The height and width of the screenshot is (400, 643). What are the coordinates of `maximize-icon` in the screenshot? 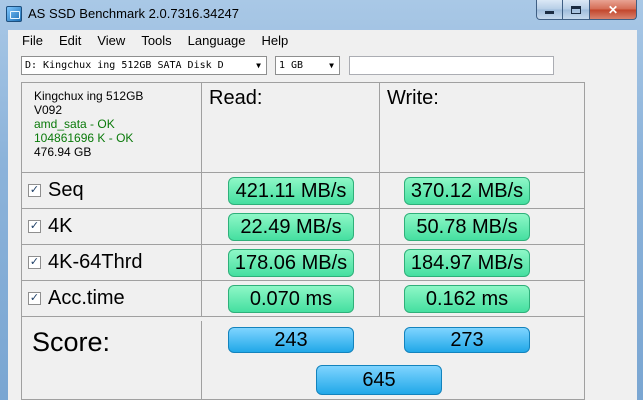 It's located at (576, 9).